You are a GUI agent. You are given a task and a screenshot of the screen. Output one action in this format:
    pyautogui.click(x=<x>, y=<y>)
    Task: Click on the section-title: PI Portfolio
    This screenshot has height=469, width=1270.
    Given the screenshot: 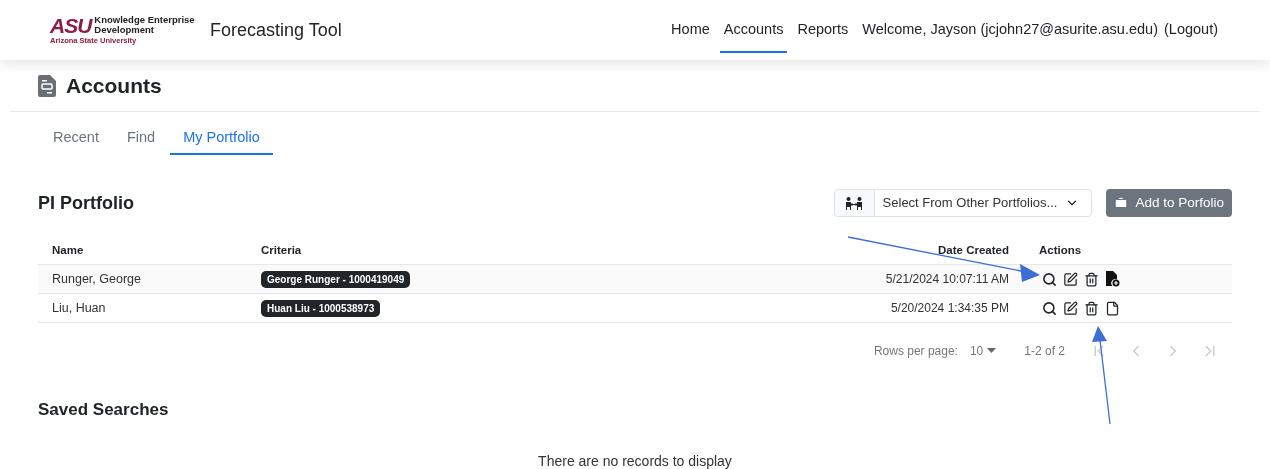 What is the action you would take?
    pyautogui.click(x=86, y=203)
    